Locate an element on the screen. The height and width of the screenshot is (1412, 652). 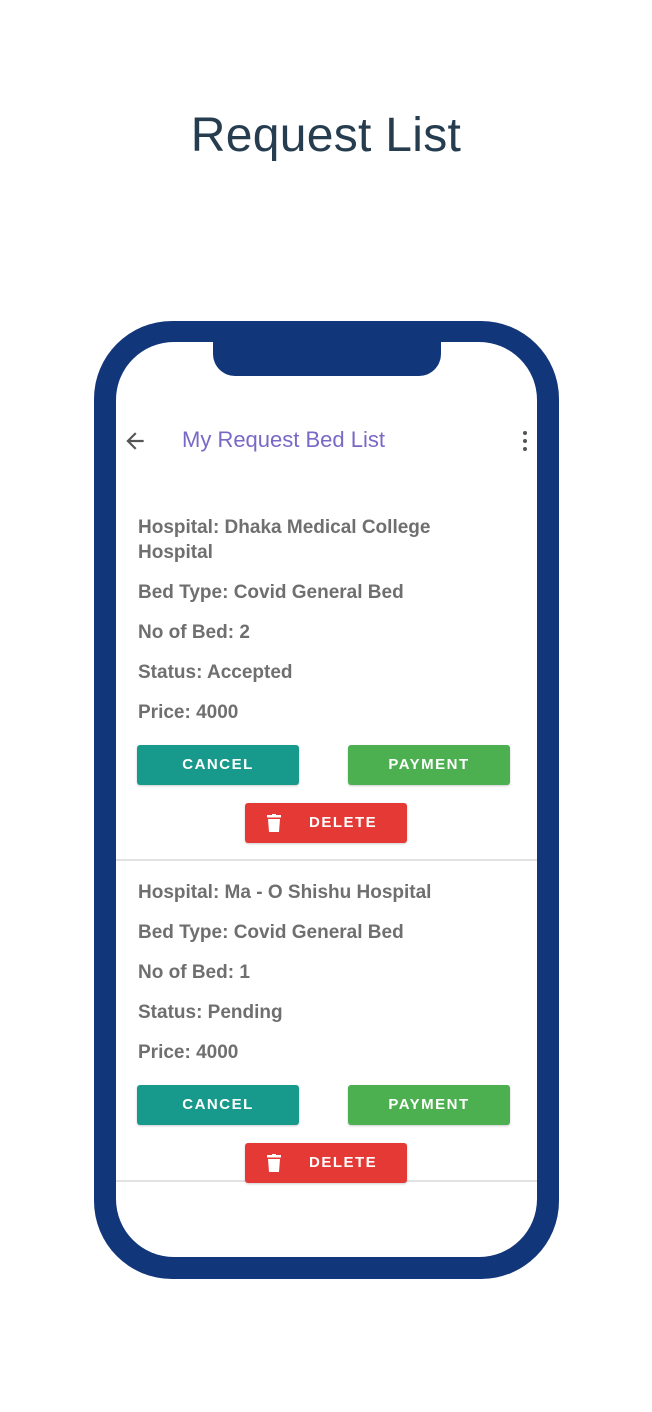
status-label: Status: Accepted is located at coordinates (215, 672).